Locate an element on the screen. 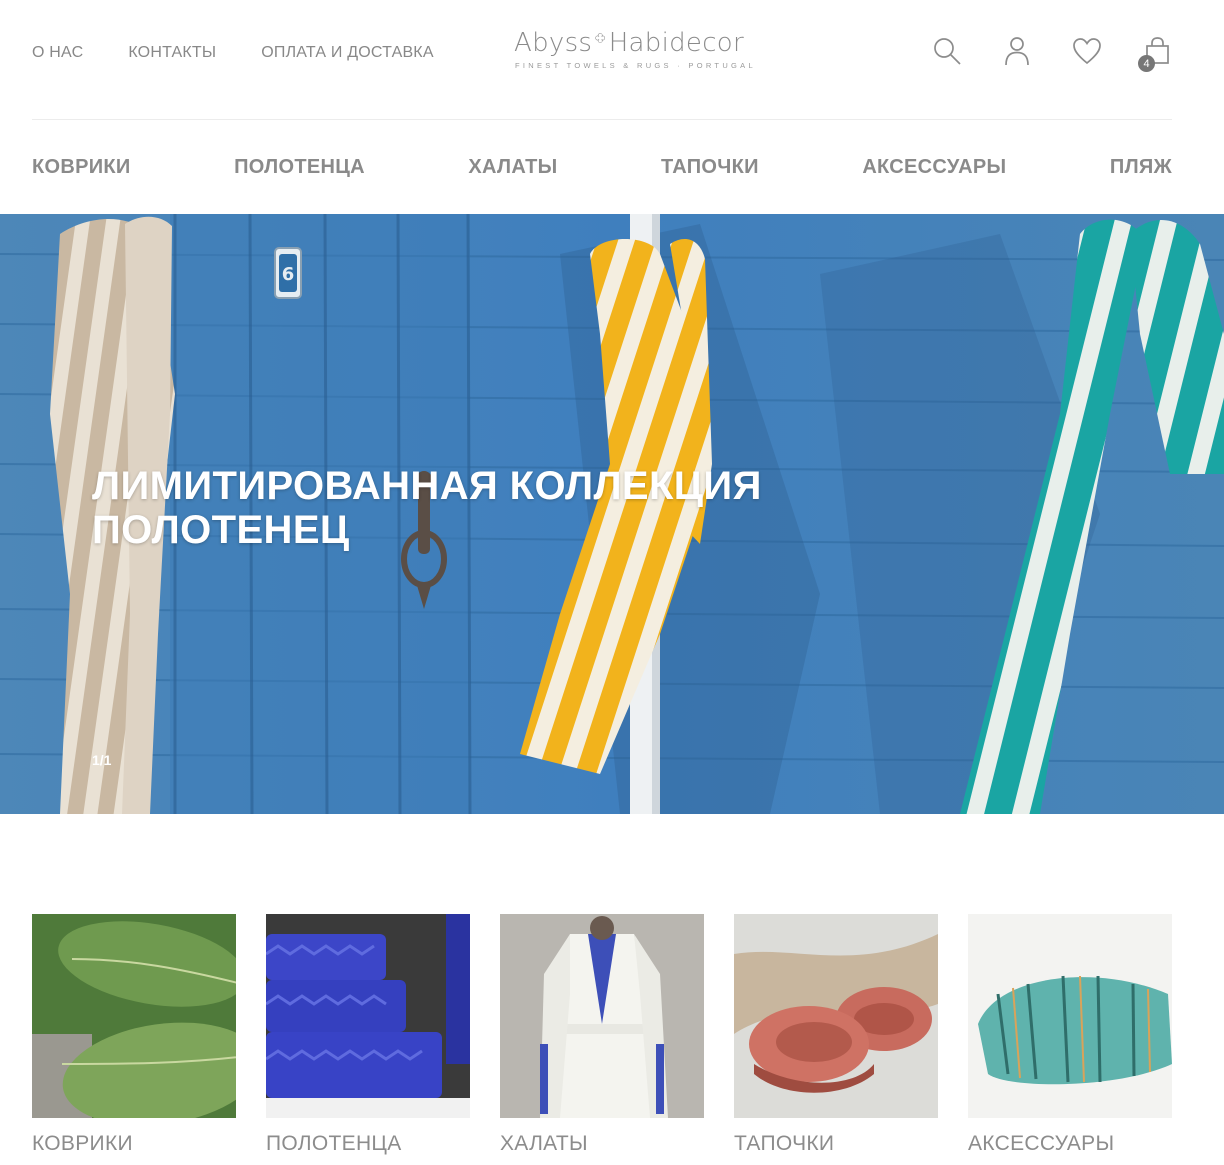 The width and height of the screenshot is (1224, 1165). tile-robes: ХАЛАТЫ is located at coordinates (602, 1035).